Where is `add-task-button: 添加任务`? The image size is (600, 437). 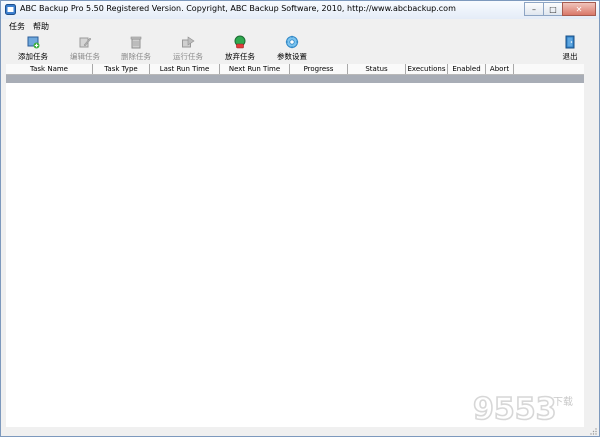 add-task-button: 添加任务 is located at coordinates (33, 49).